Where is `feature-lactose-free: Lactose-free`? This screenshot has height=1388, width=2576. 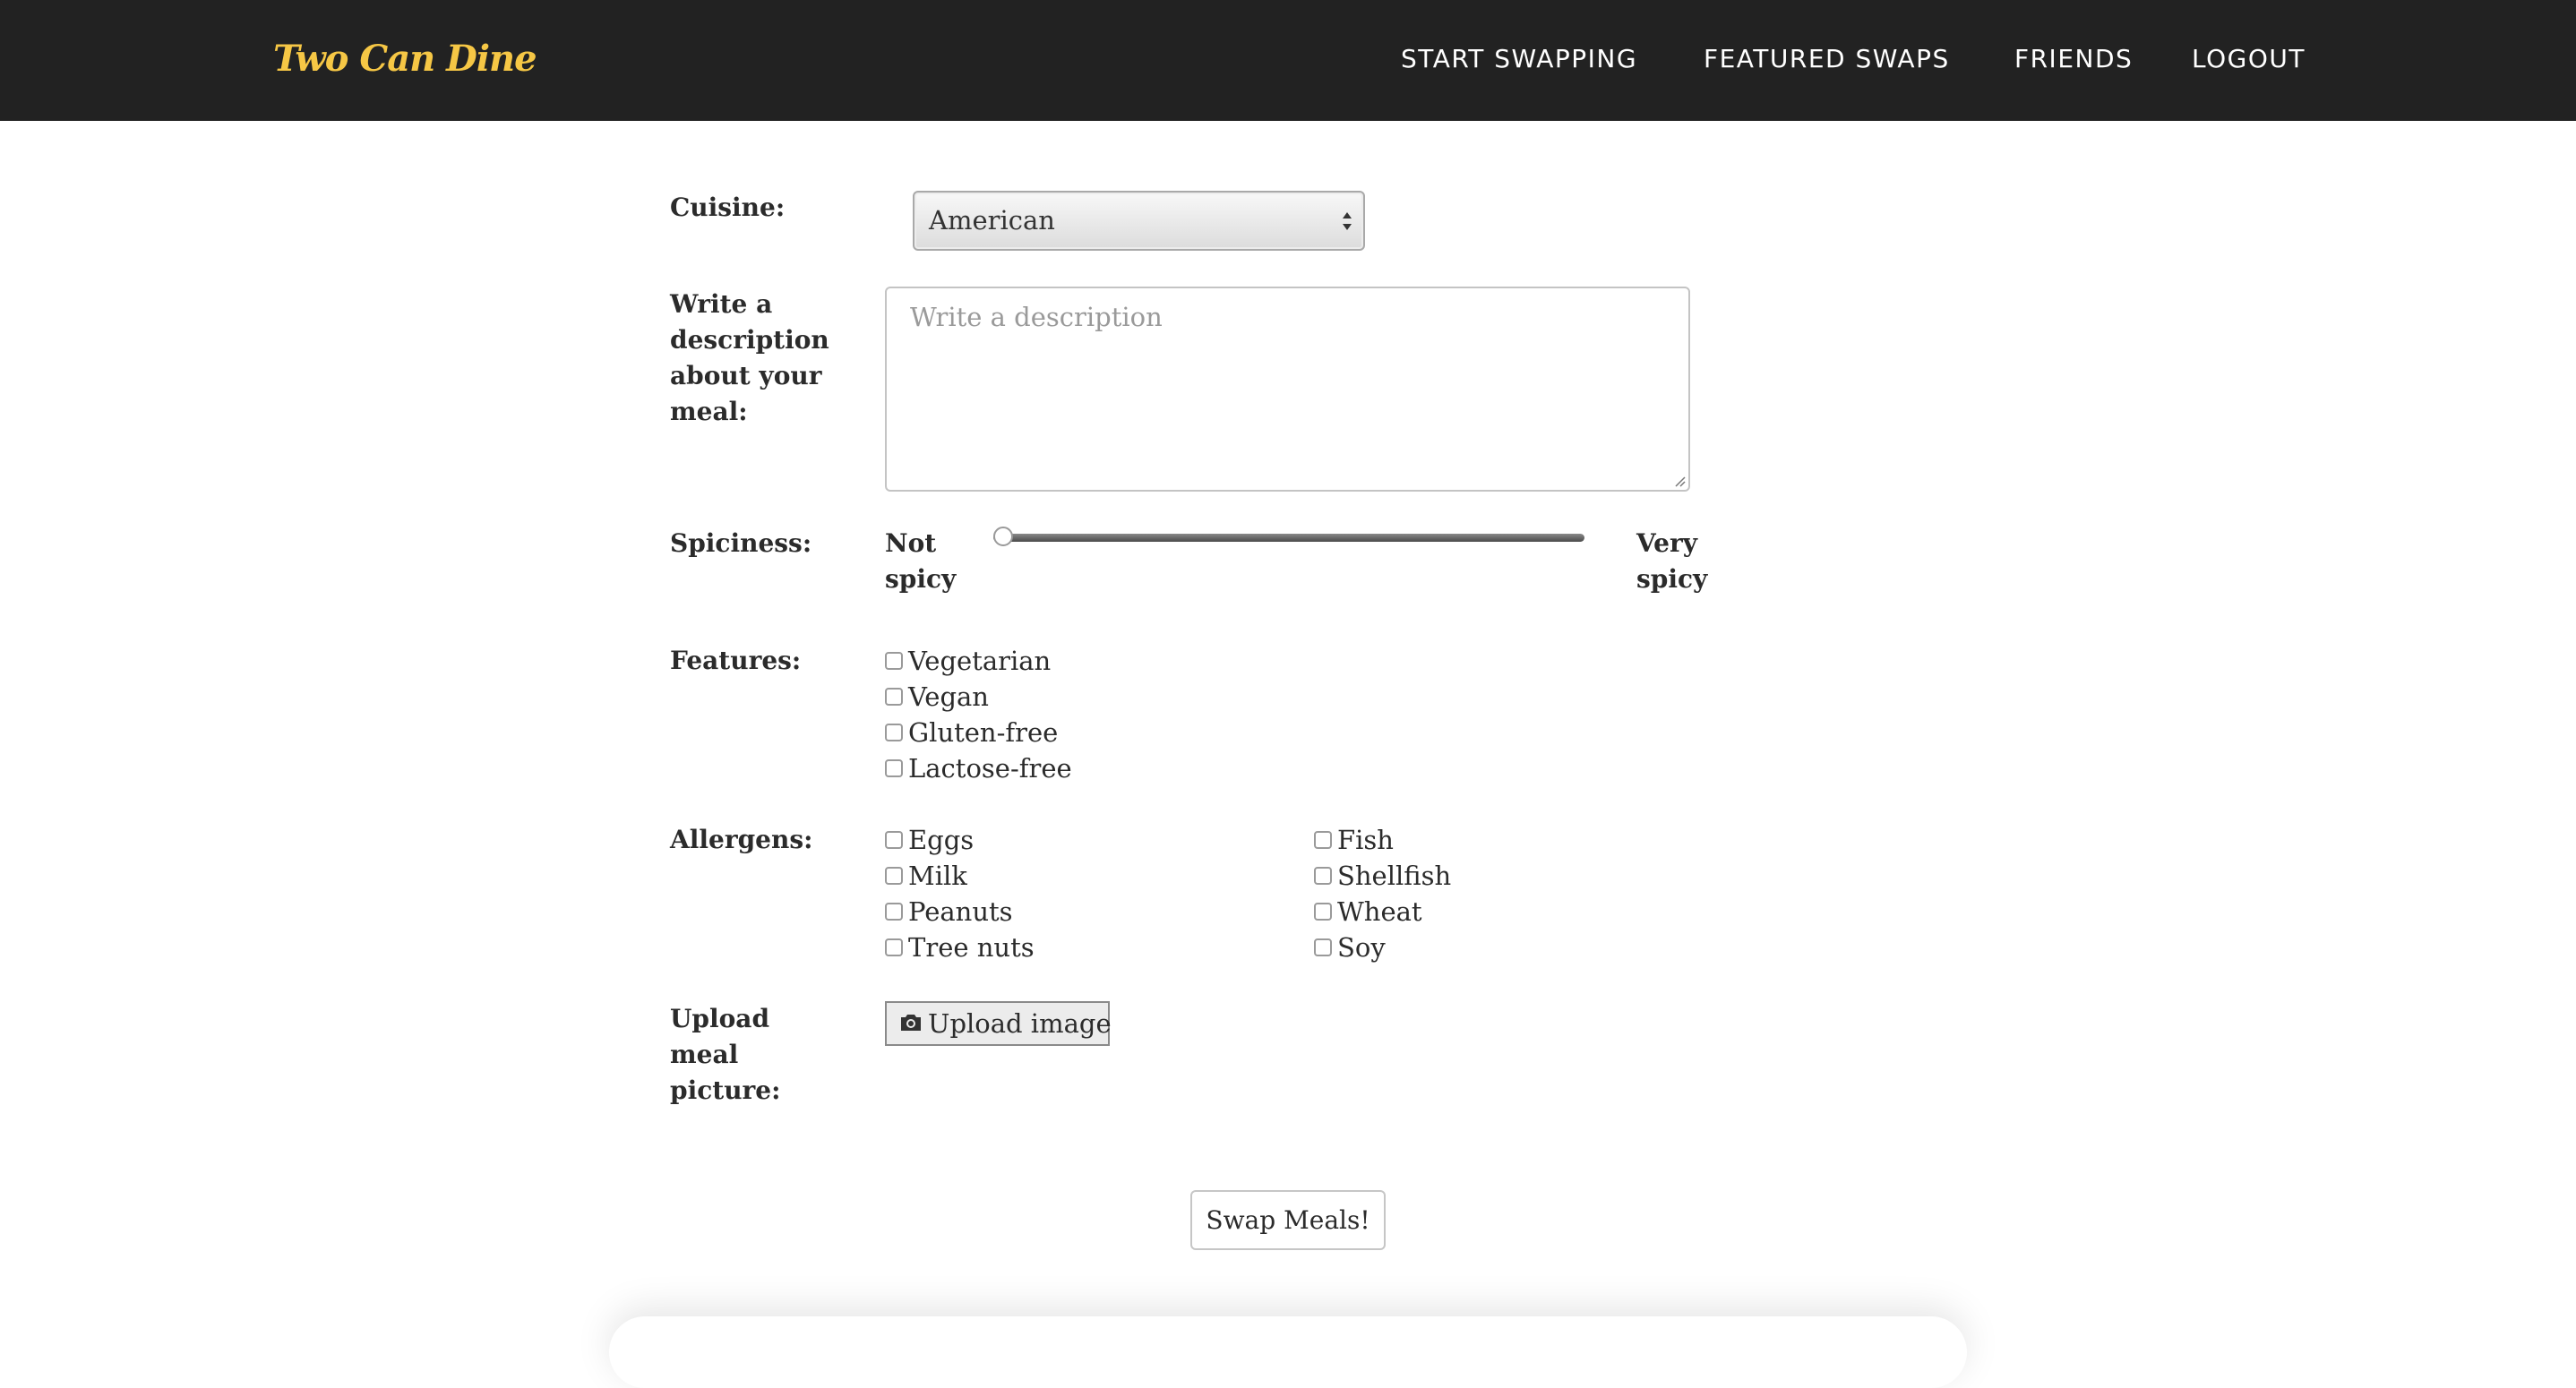
feature-lactose-free: Lactose-free is located at coordinates (978, 768).